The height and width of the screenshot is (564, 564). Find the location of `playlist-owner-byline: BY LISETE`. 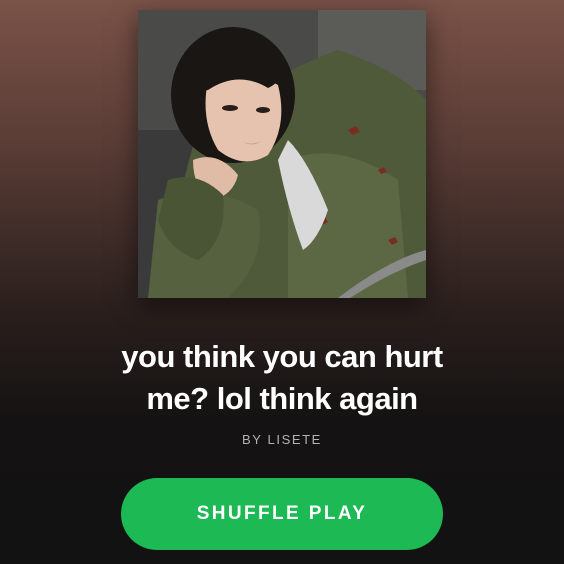

playlist-owner-byline: BY LISETE is located at coordinates (282, 439).